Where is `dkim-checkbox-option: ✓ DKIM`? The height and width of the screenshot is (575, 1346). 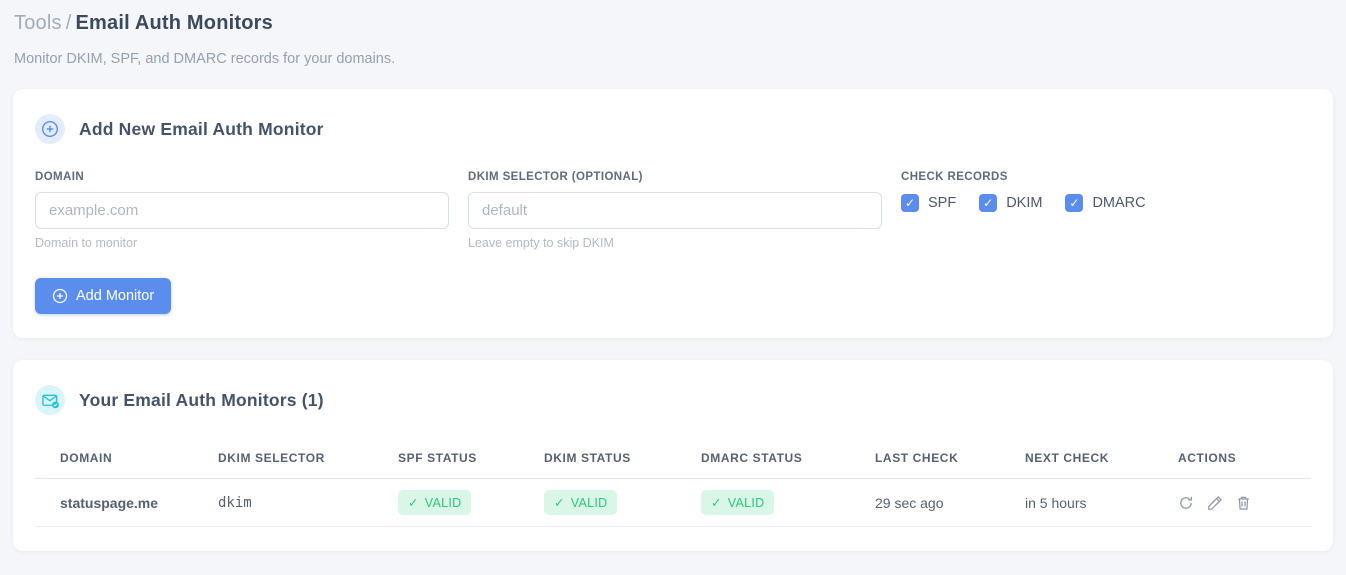
dkim-checkbox-option: ✓ DKIM is located at coordinates (1010, 203).